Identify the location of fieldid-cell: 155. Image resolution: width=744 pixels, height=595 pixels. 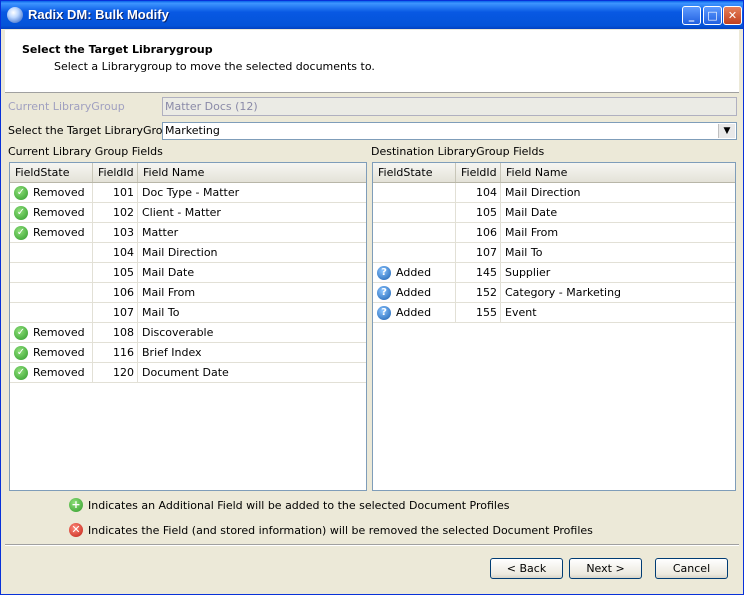
(478, 312).